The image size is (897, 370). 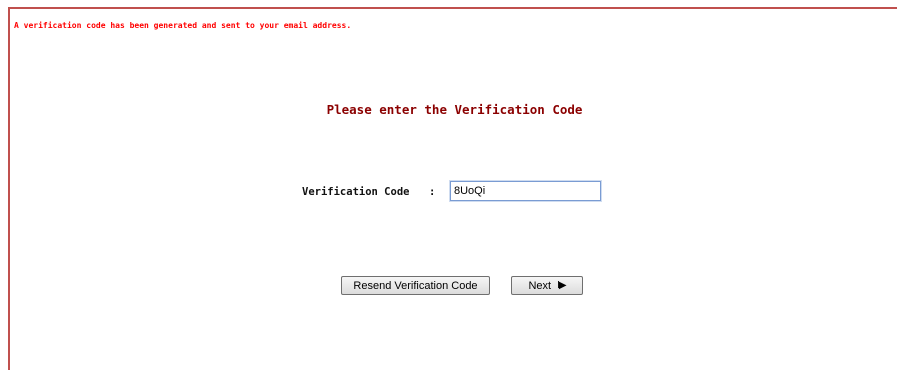 I want to click on page-title: Please enter the Verification Code, so click(x=454, y=109).